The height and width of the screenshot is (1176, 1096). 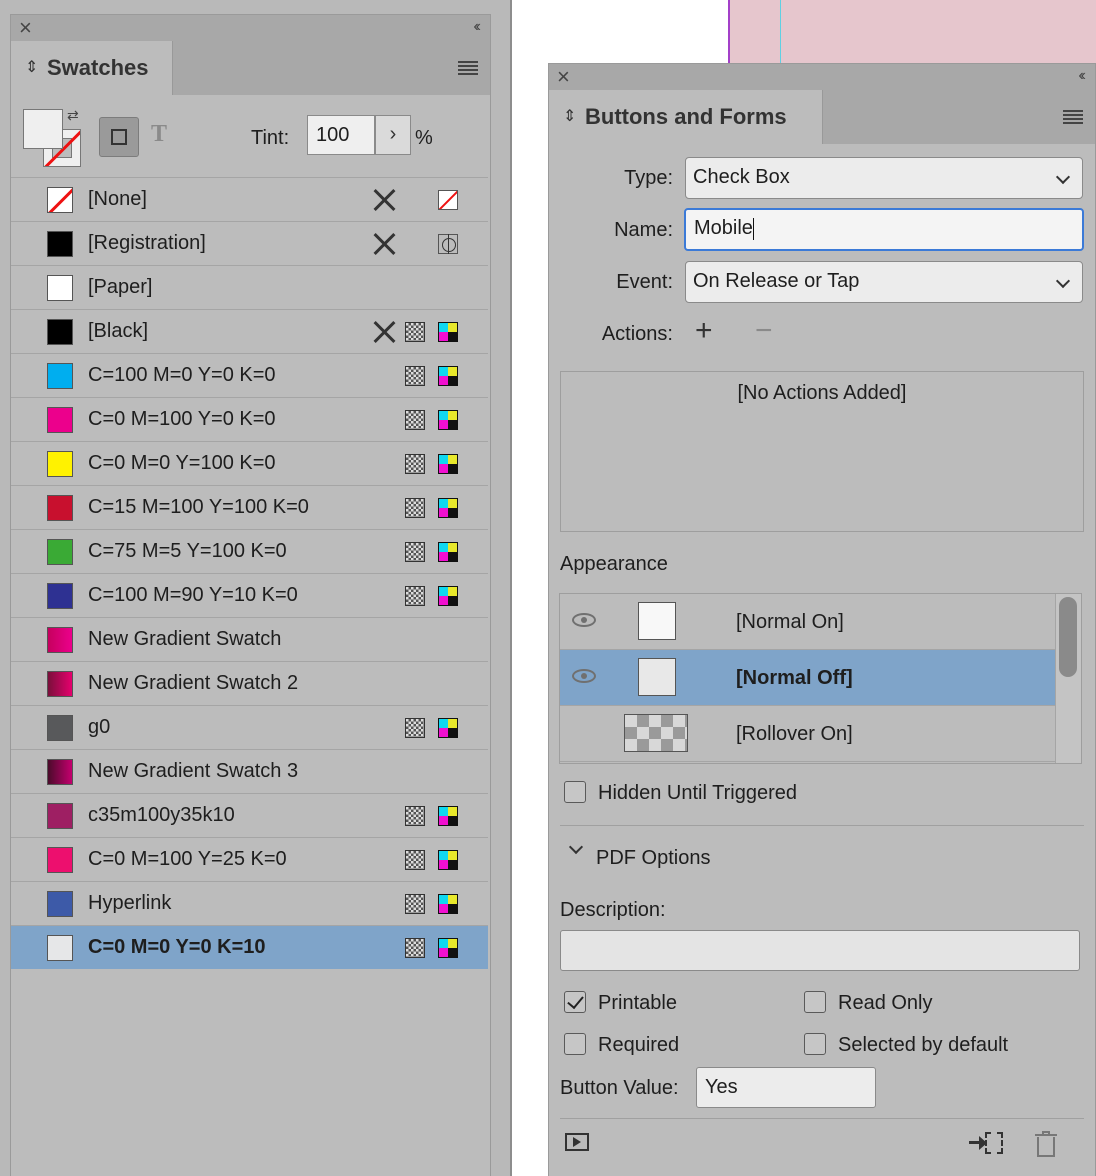 I want to click on swatch-name: [Paper], so click(x=120, y=287).